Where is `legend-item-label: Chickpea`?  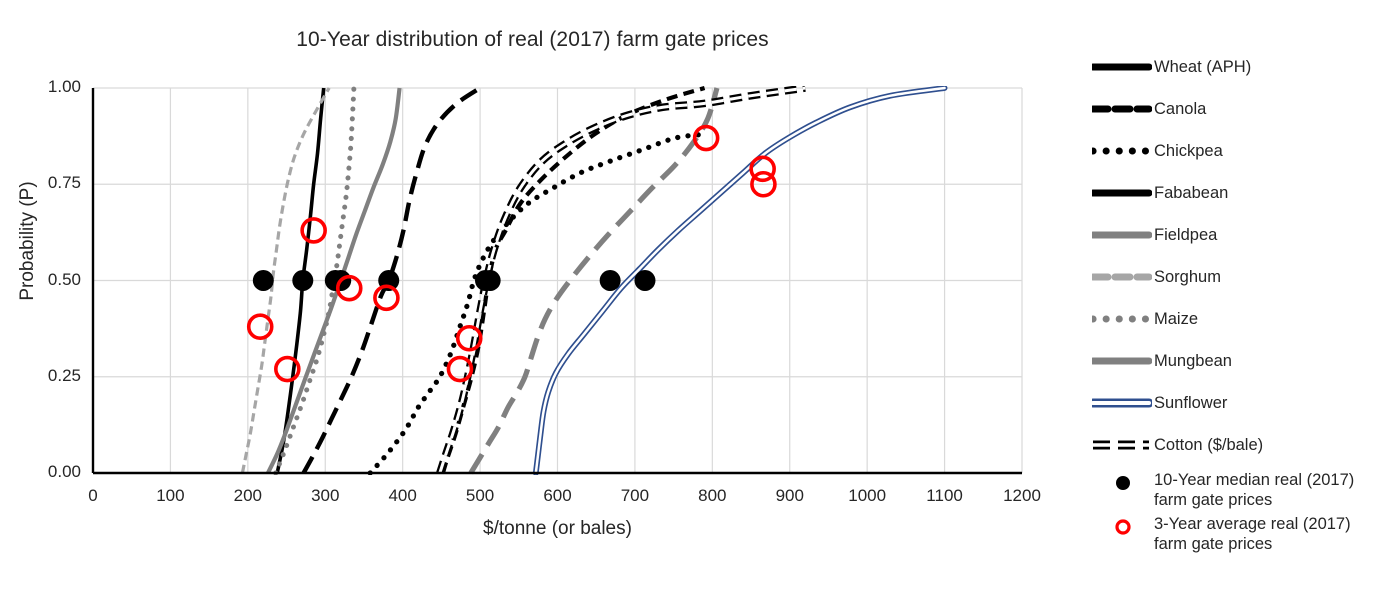
legend-item-label: Chickpea is located at coordinates (1188, 150).